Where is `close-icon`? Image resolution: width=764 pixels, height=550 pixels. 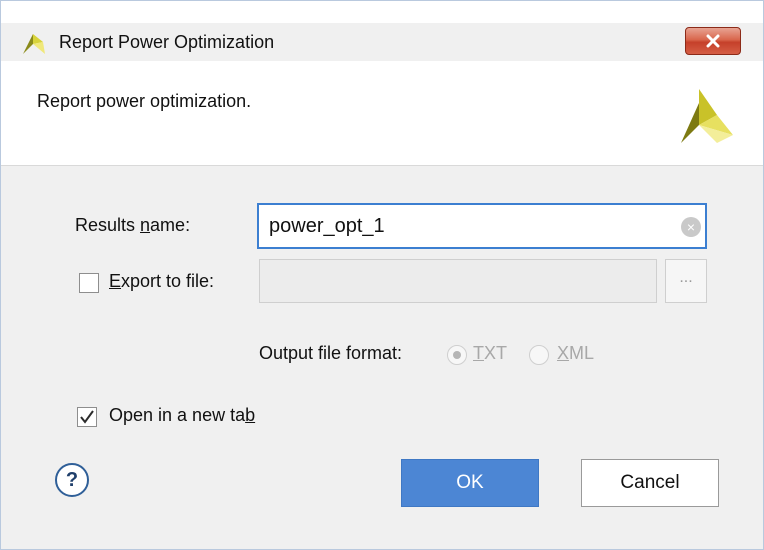
close-icon is located at coordinates (713, 41).